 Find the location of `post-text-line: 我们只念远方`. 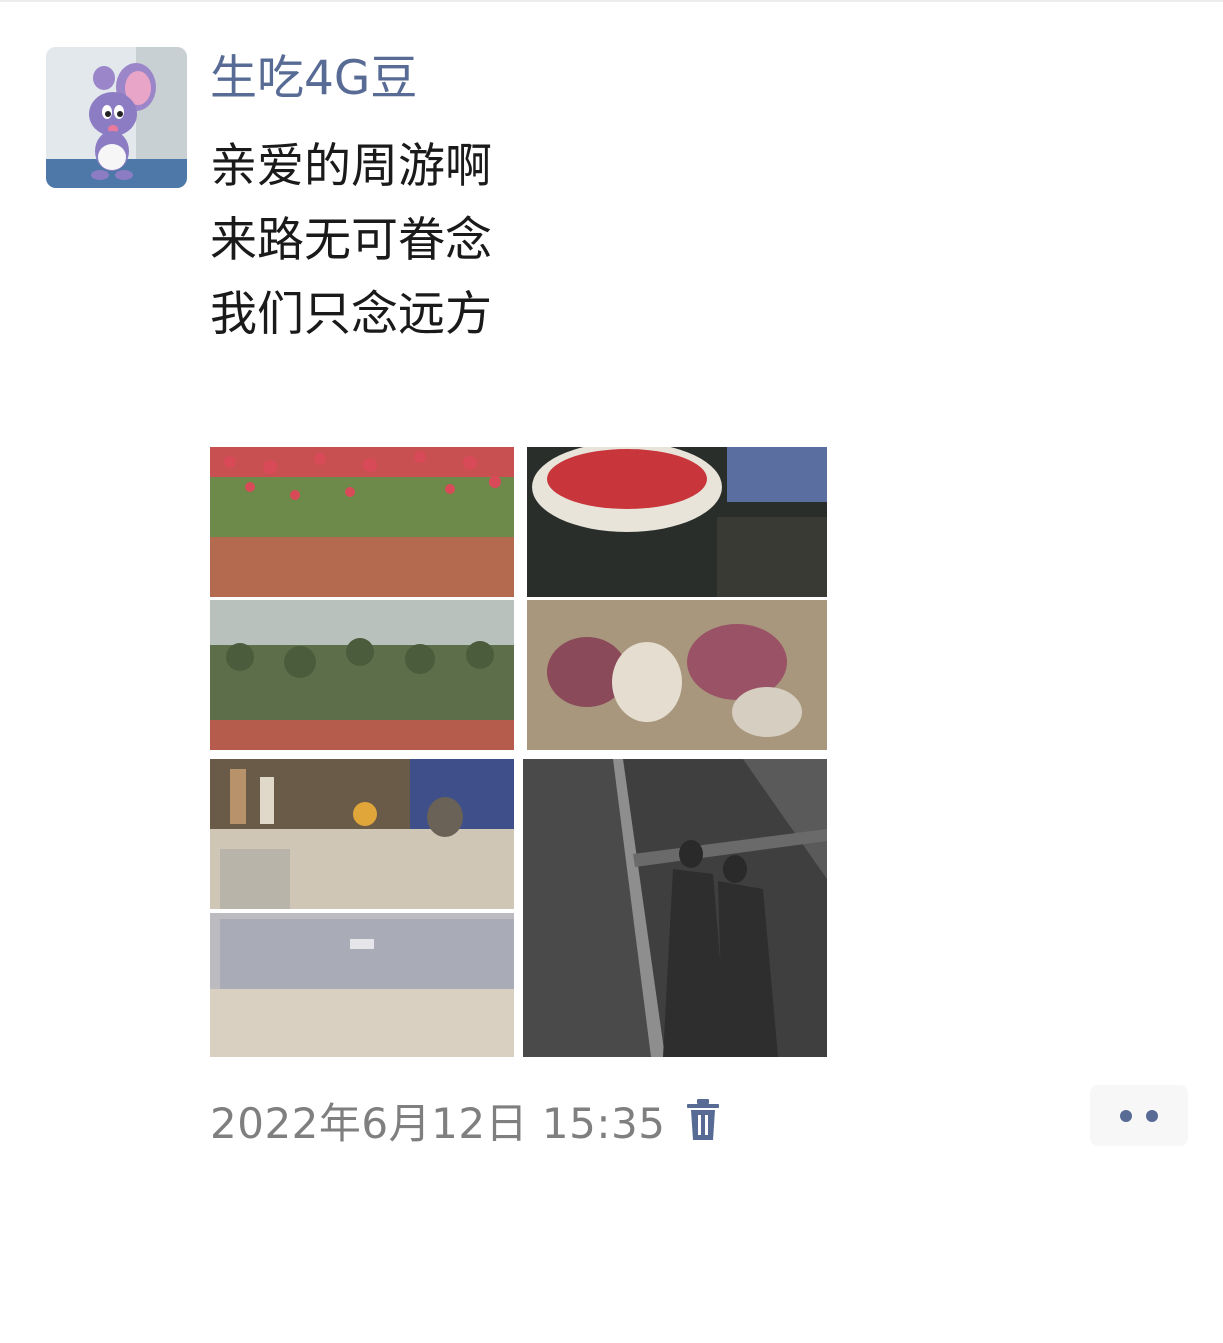

post-text-line: 我们只念远方 is located at coordinates (351, 314).